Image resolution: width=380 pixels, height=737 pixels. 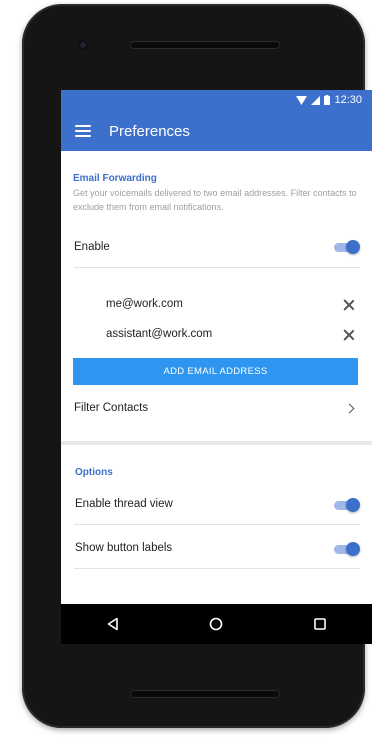 I want to click on recents-icon, so click(x=320, y=624).